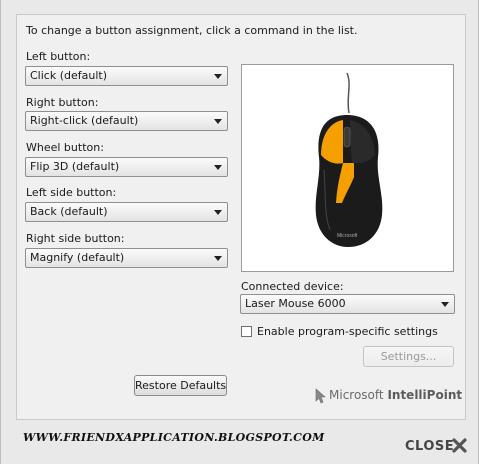 The image size is (479, 464). What do you see at coordinates (459, 445) in the screenshot?
I see `close-icon` at bounding box center [459, 445].